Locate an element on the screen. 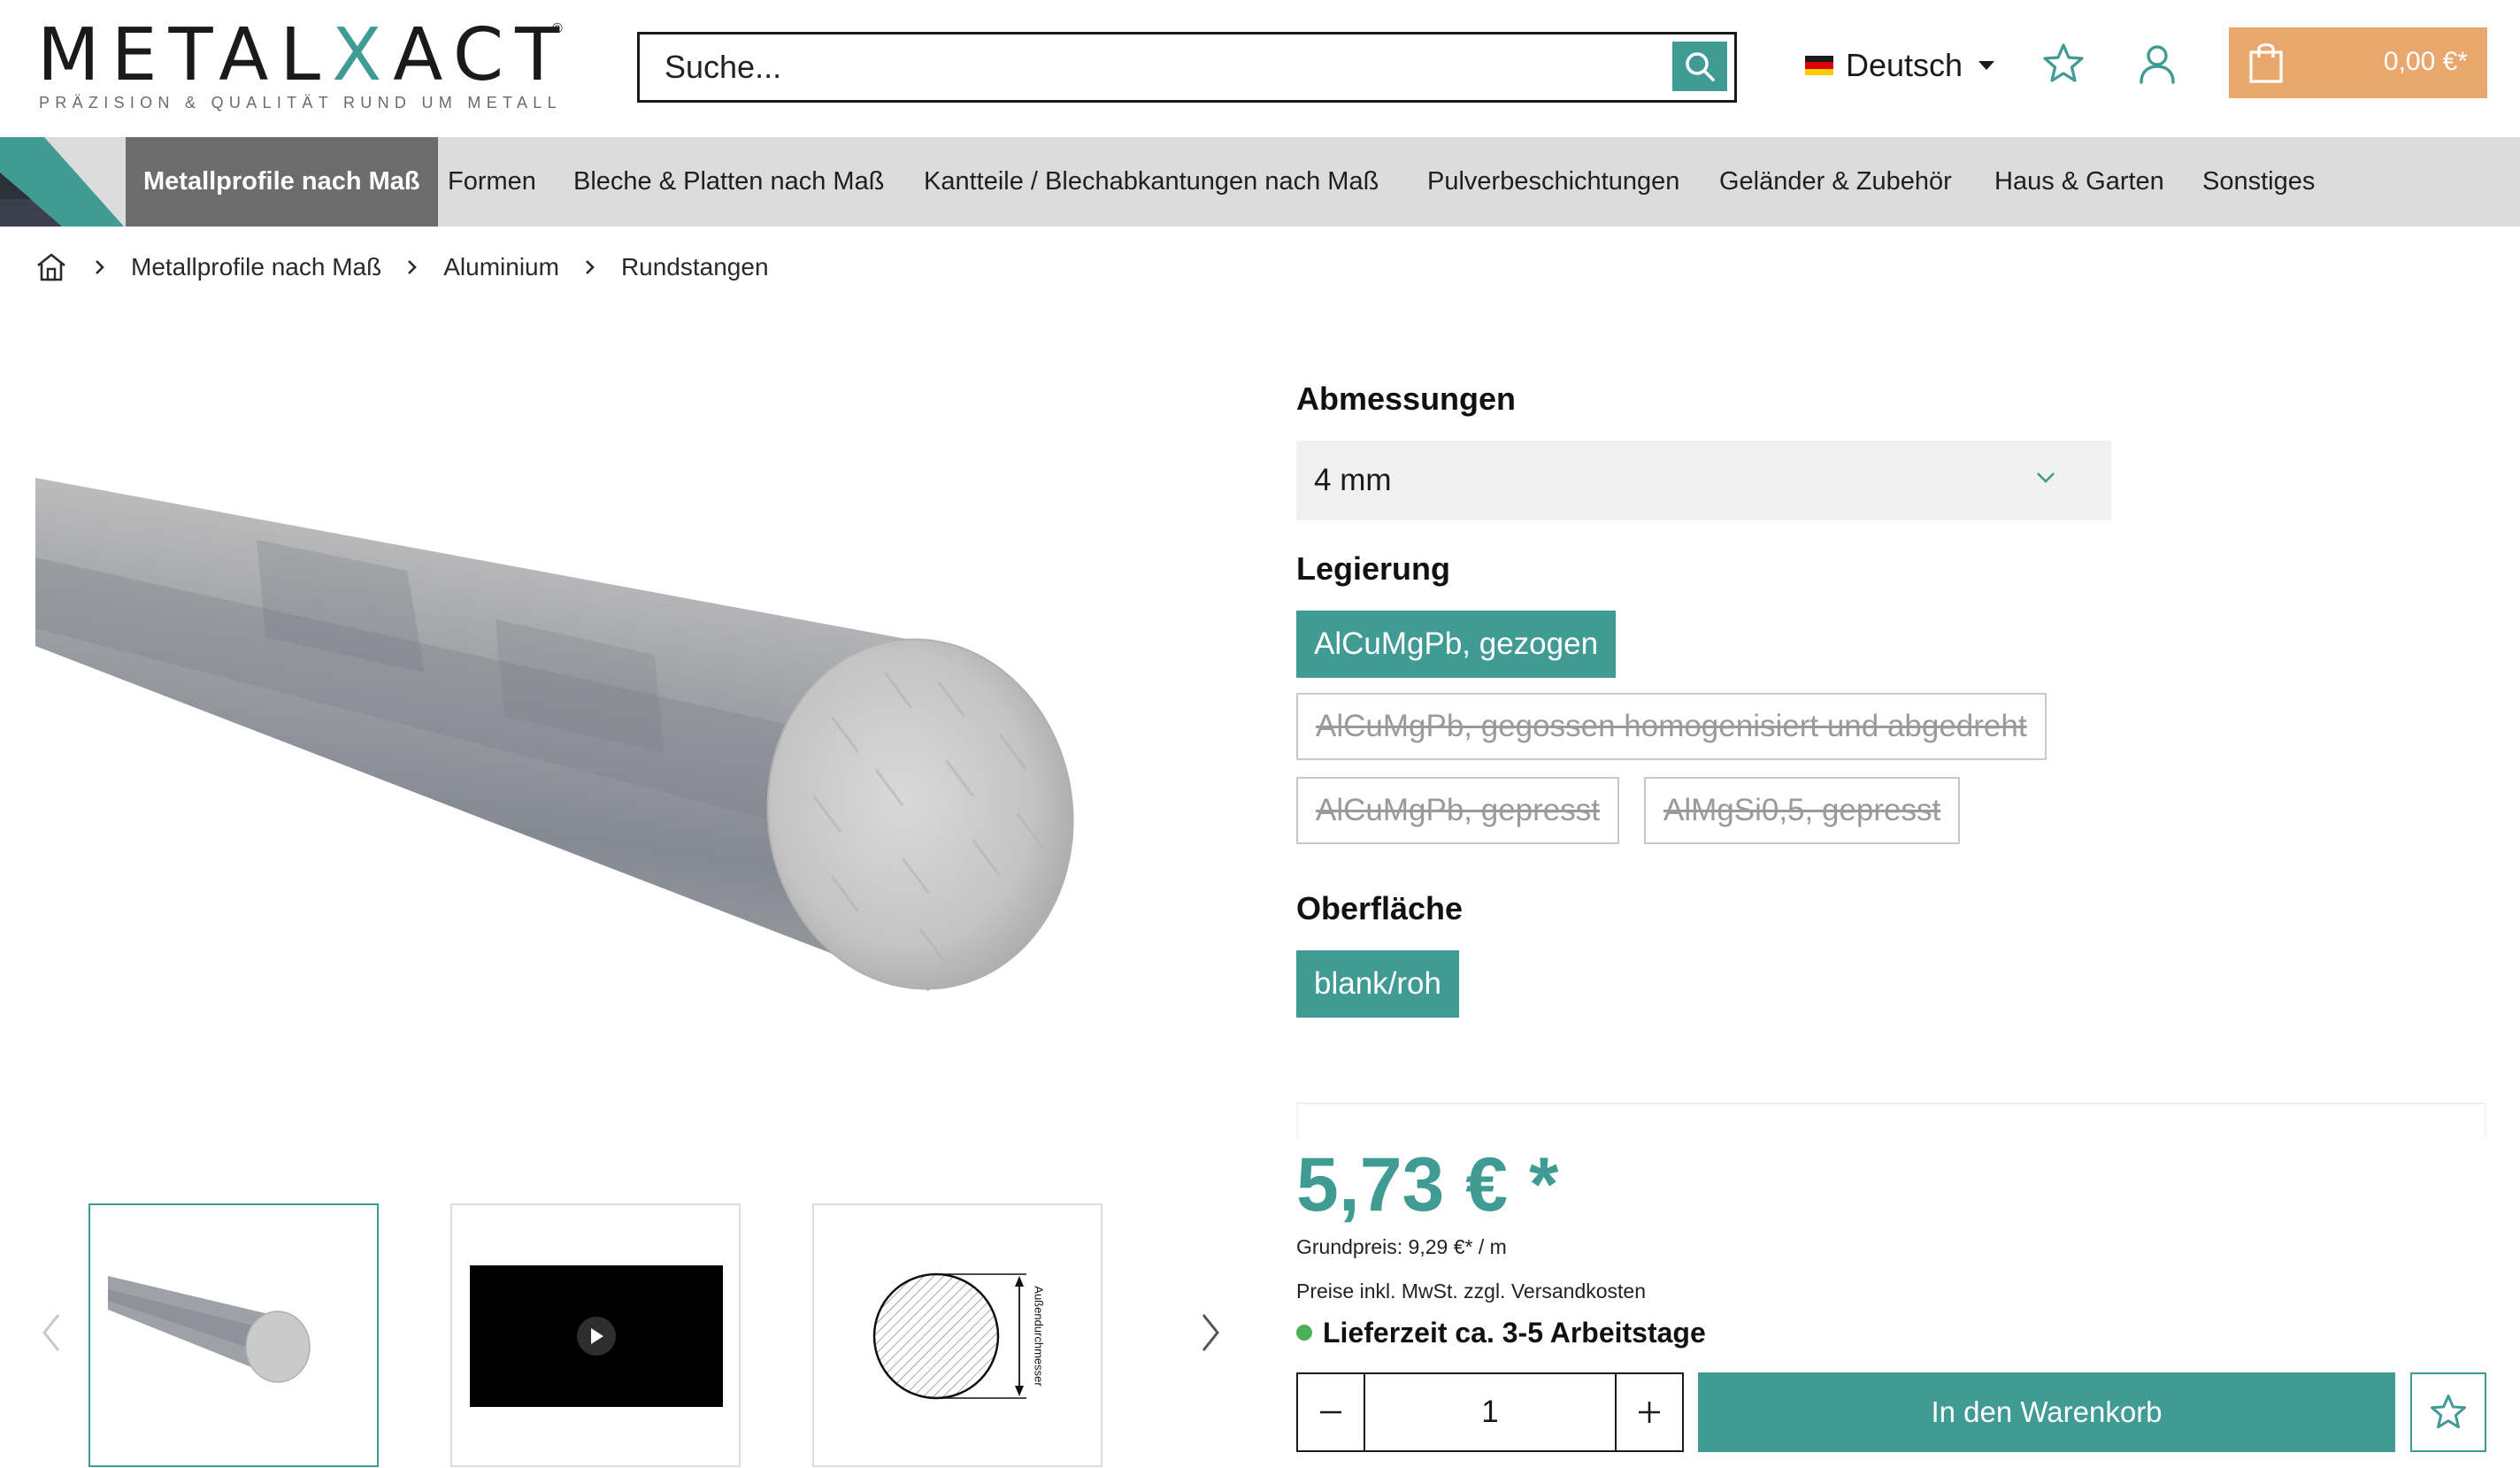 This screenshot has width=2520, height=1468. dimensions-value: 4 mm is located at coordinates (1353, 480).